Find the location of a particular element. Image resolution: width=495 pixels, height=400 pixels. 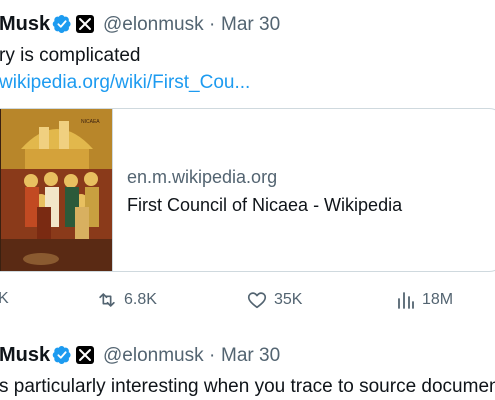

repost-icon is located at coordinates (107, 300).